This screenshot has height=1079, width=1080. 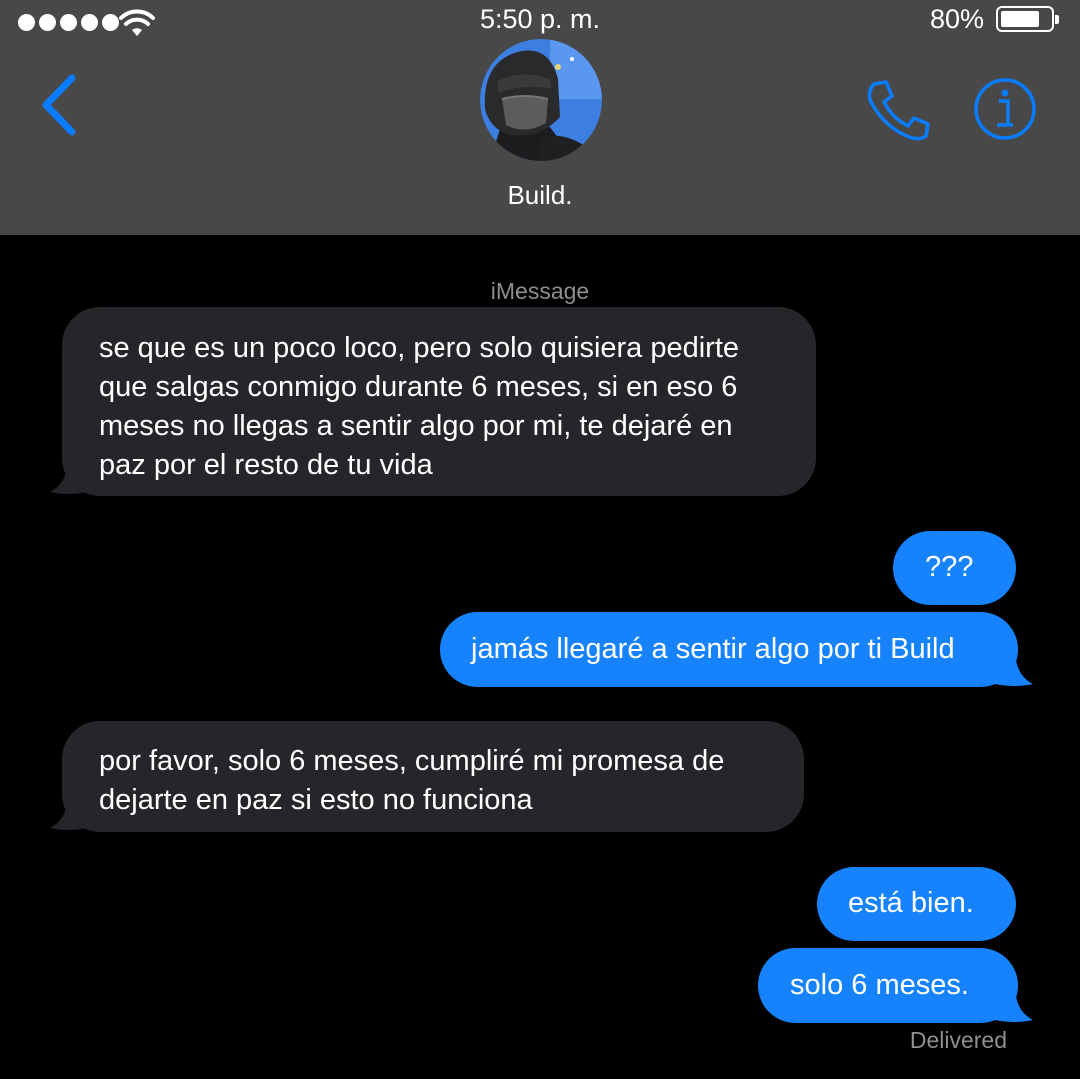 What do you see at coordinates (541, 100) in the screenshot?
I see `contact-avatar` at bounding box center [541, 100].